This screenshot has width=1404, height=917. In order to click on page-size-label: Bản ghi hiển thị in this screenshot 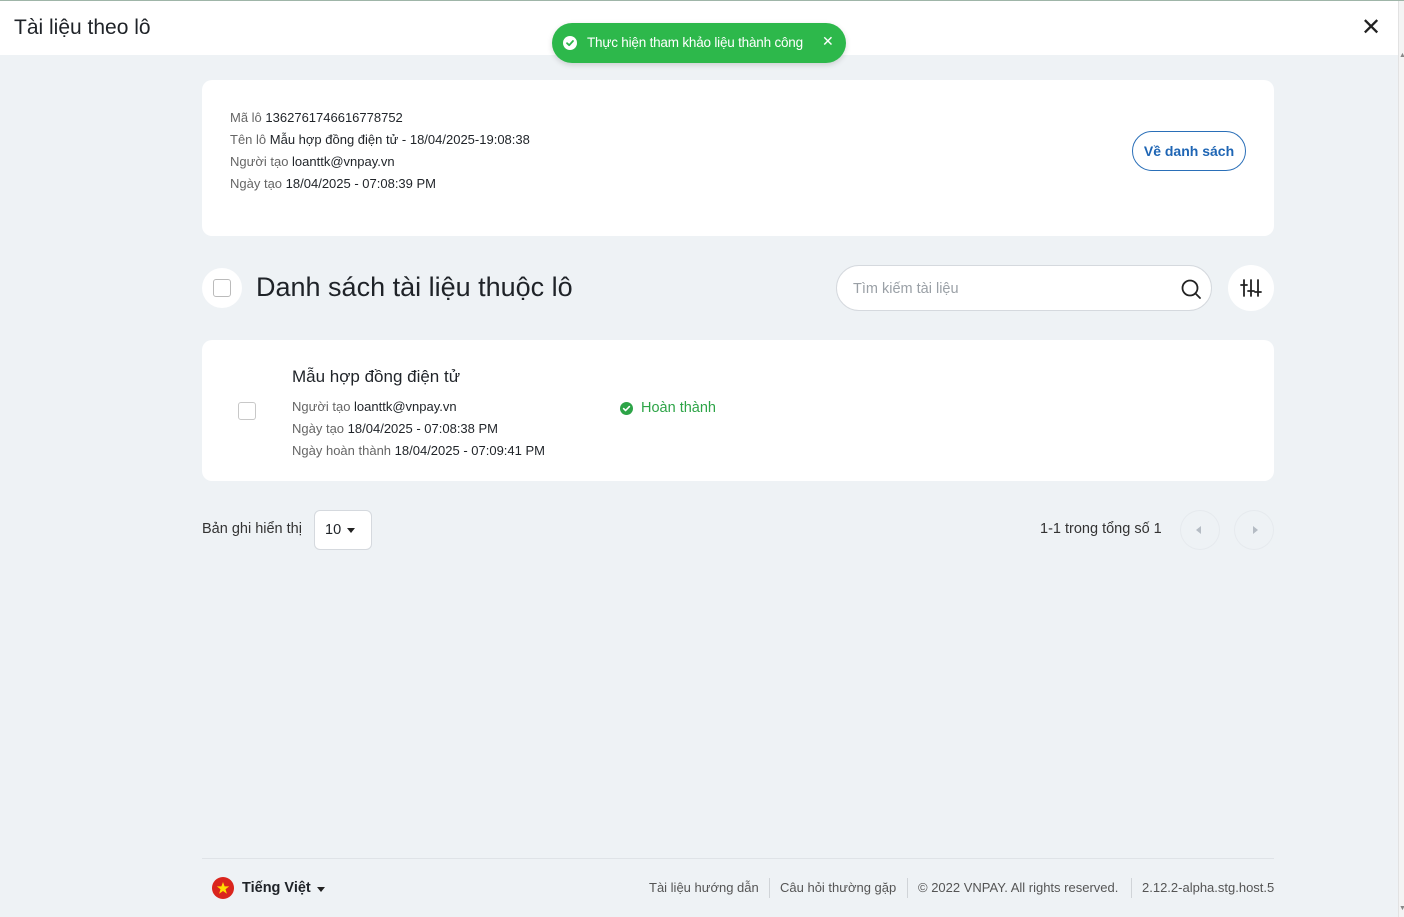, I will do `click(252, 529)`.